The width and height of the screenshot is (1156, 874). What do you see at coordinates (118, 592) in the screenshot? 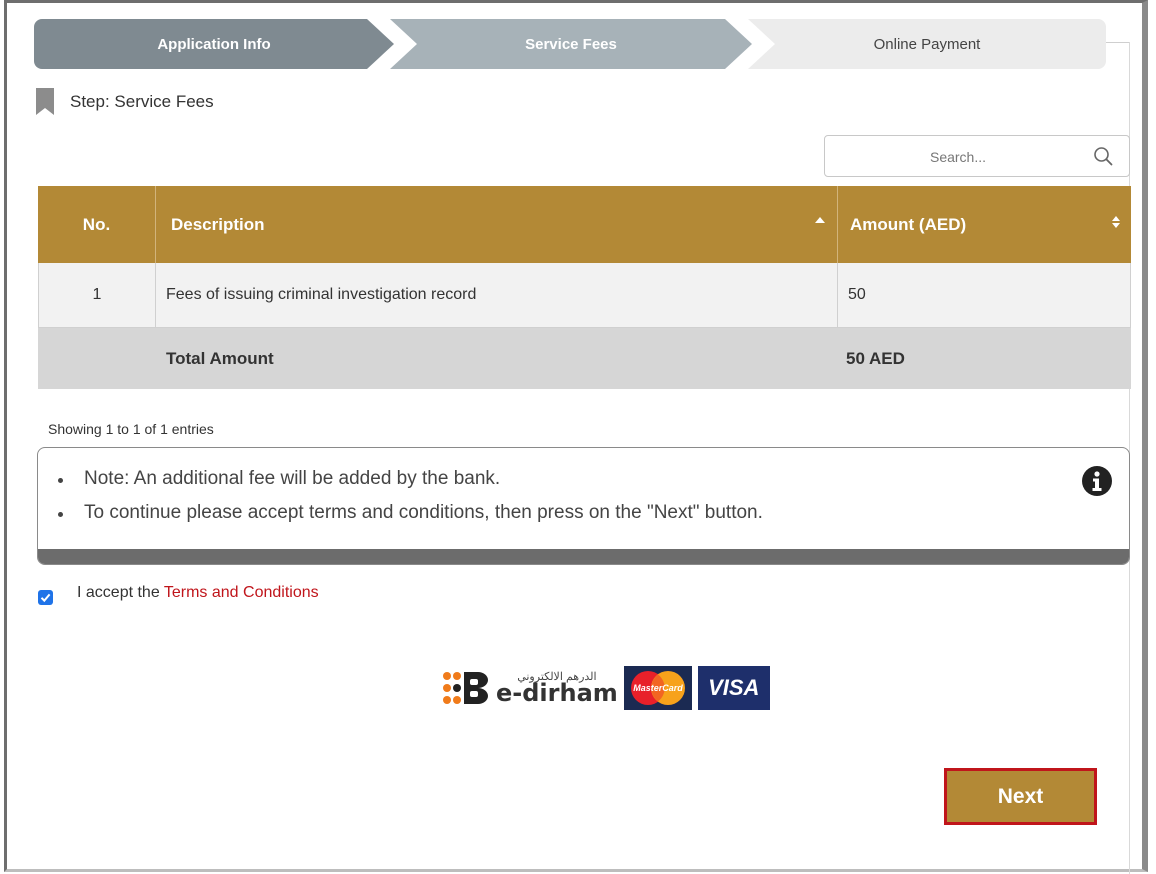
I see `terms-prefix: I accept the` at bounding box center [118, 592].